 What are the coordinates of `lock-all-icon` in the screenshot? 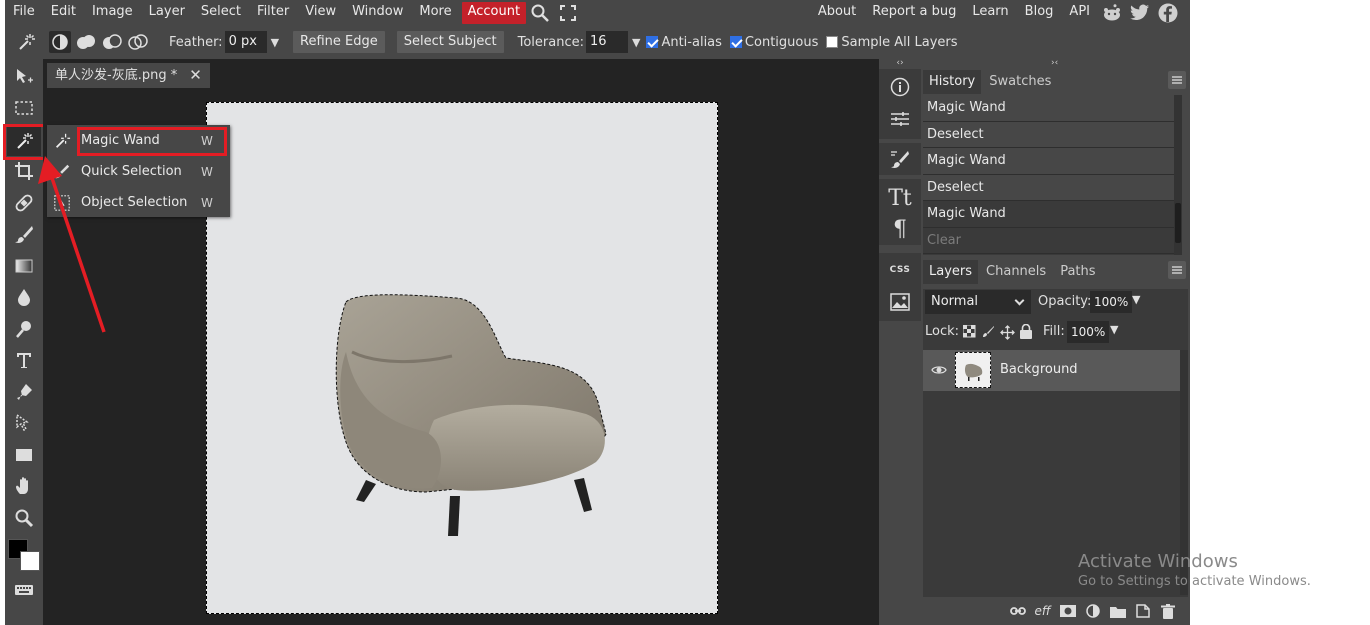 It's located at (1026, 333).